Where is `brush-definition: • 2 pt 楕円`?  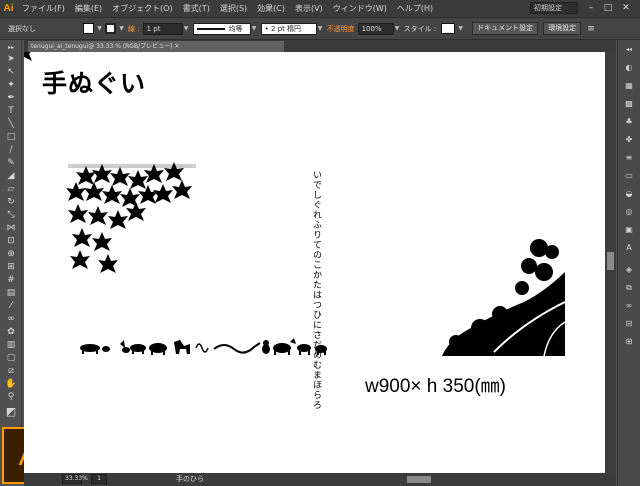 brush-definition: • 2 pt 楕円 is located at coordinates (288, 28).